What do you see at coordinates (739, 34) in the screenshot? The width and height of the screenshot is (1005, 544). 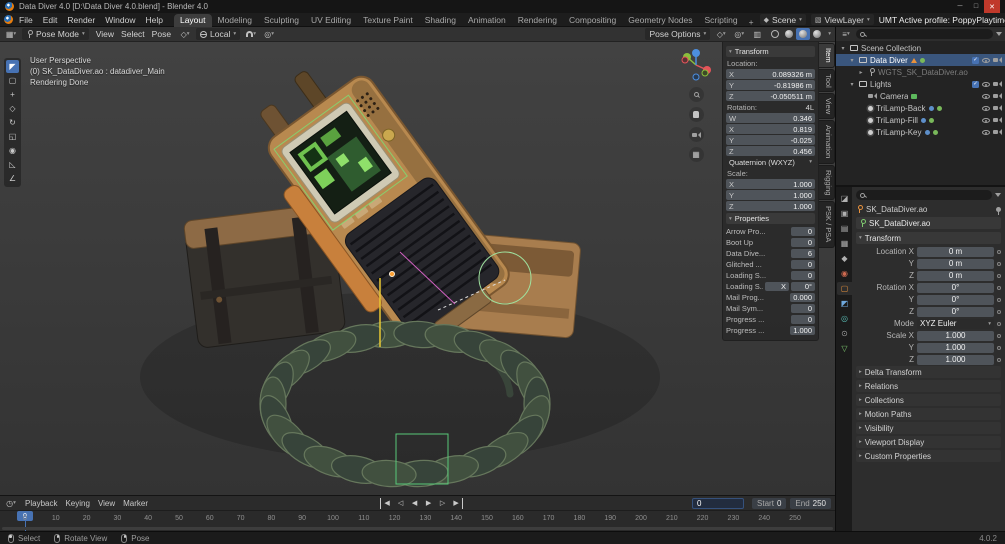 I see `show-overlays-toggle: ◎ ▾` at bounding box center [739, 34].